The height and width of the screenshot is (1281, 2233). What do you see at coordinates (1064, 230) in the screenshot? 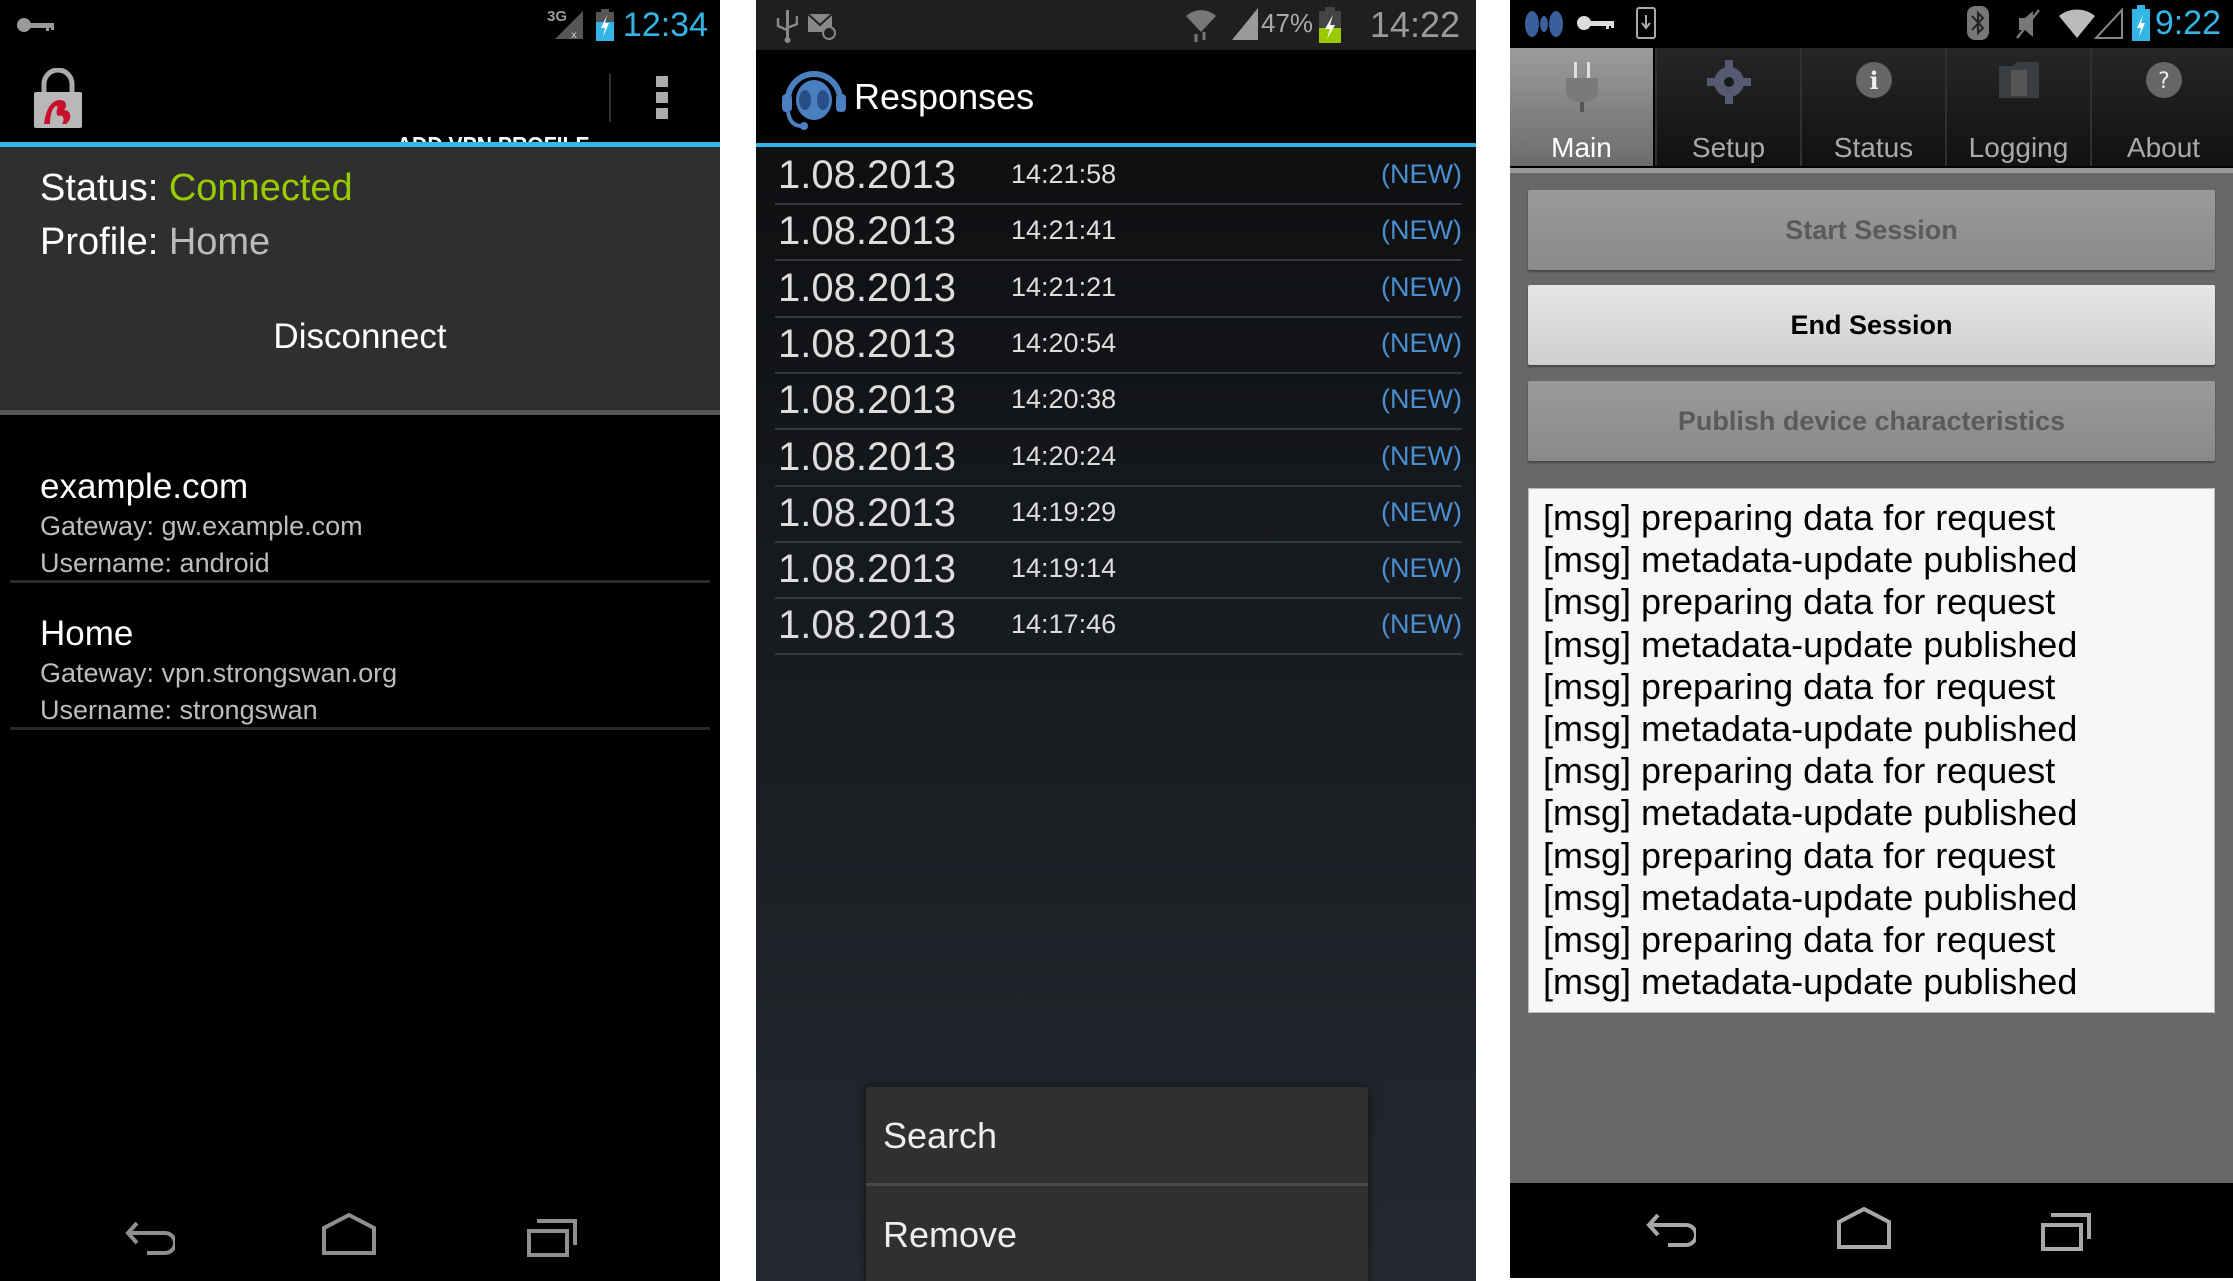
I see `response-time: 14:21:41` at bounding box center [1064, 230].